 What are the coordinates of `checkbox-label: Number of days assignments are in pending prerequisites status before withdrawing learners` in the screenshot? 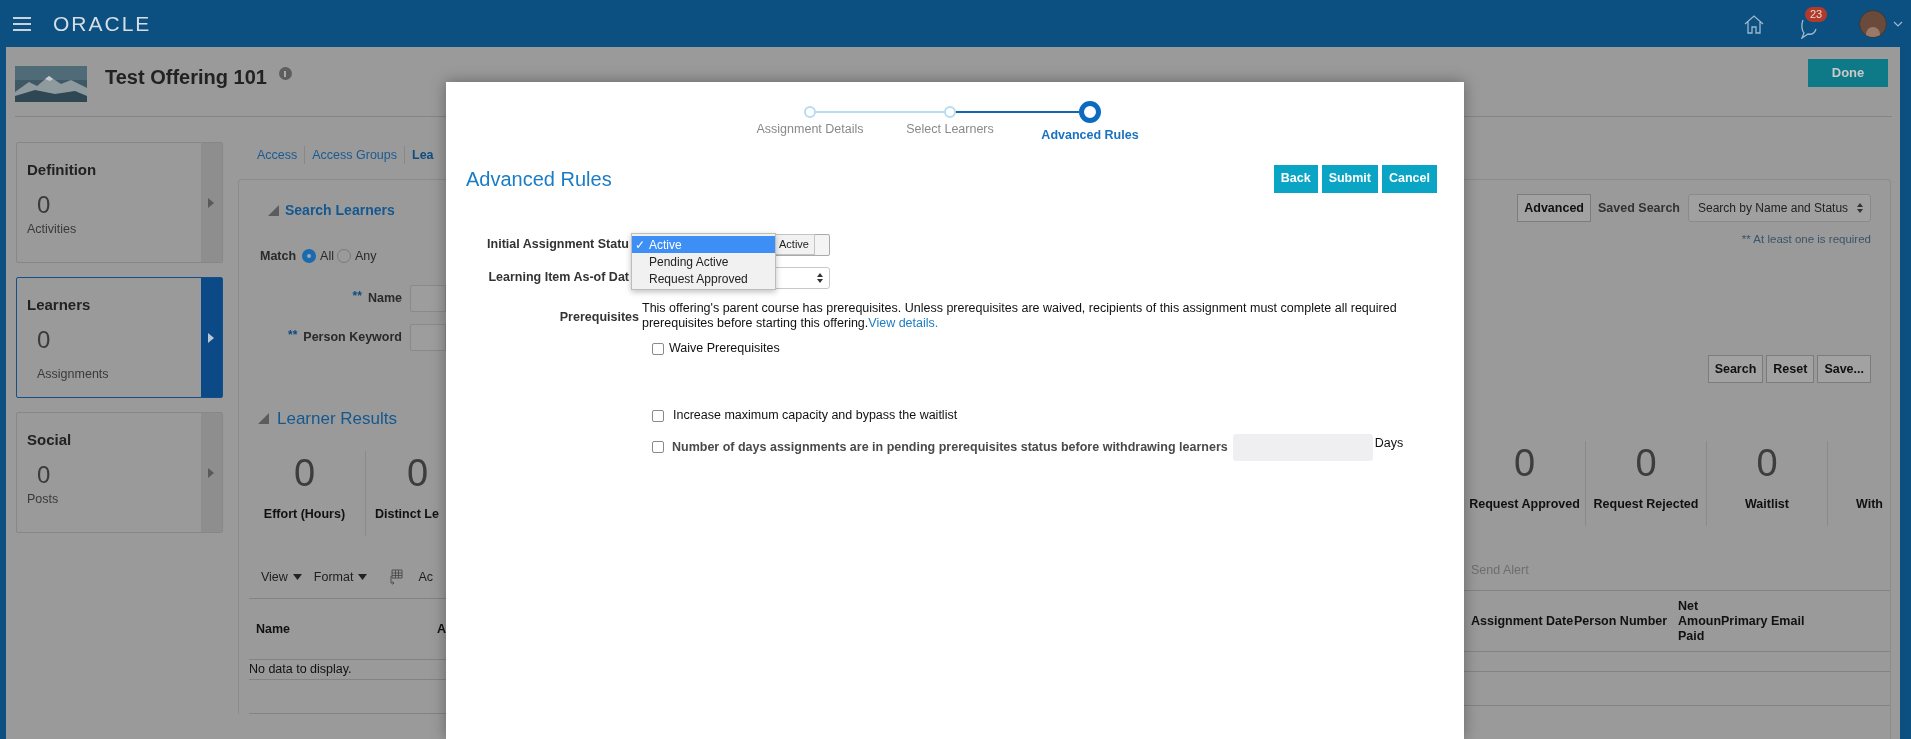 It's located at (950, 447).